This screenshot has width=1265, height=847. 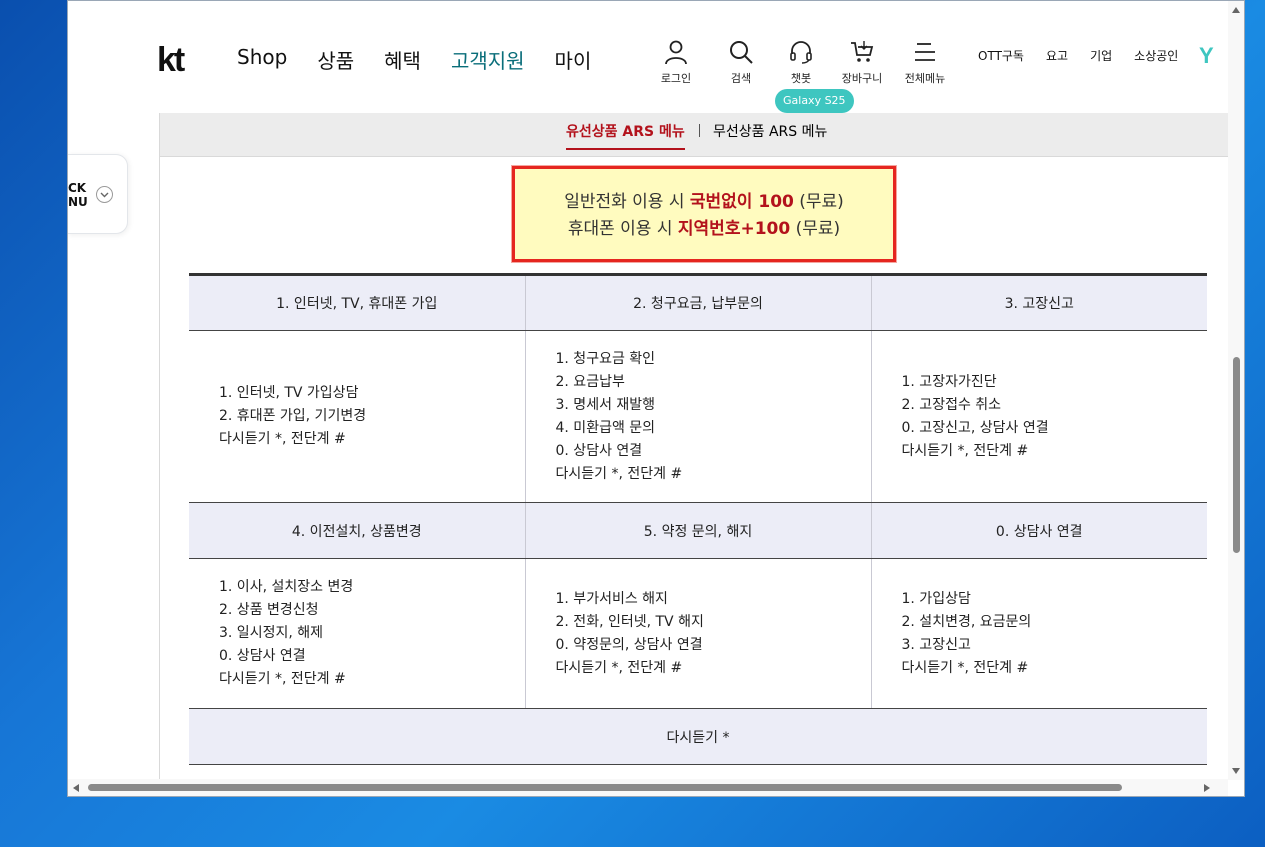 I want to click on notice-line-landline: 일반전화 이용 시 국번없이 100 (무료), so click(x=704, y=202).